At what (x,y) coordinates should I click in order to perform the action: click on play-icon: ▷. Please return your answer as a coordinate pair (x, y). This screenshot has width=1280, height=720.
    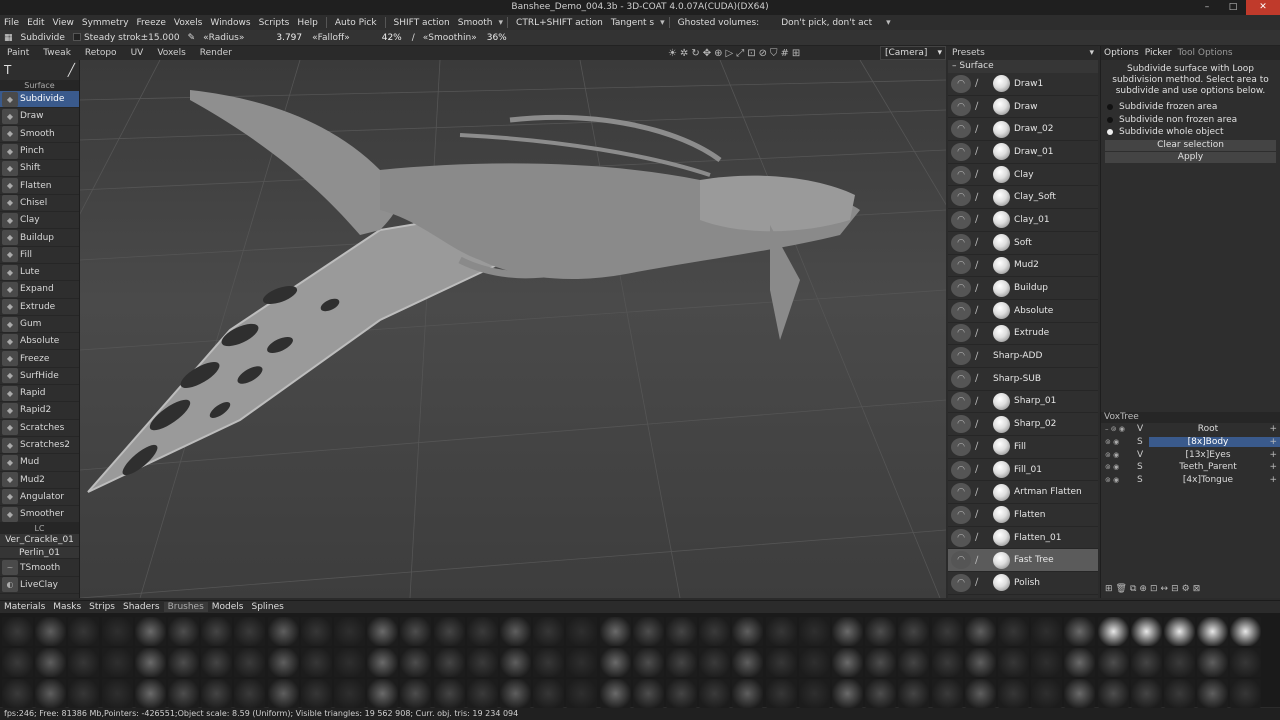
    Looking at the image, I should click on (730, 53).